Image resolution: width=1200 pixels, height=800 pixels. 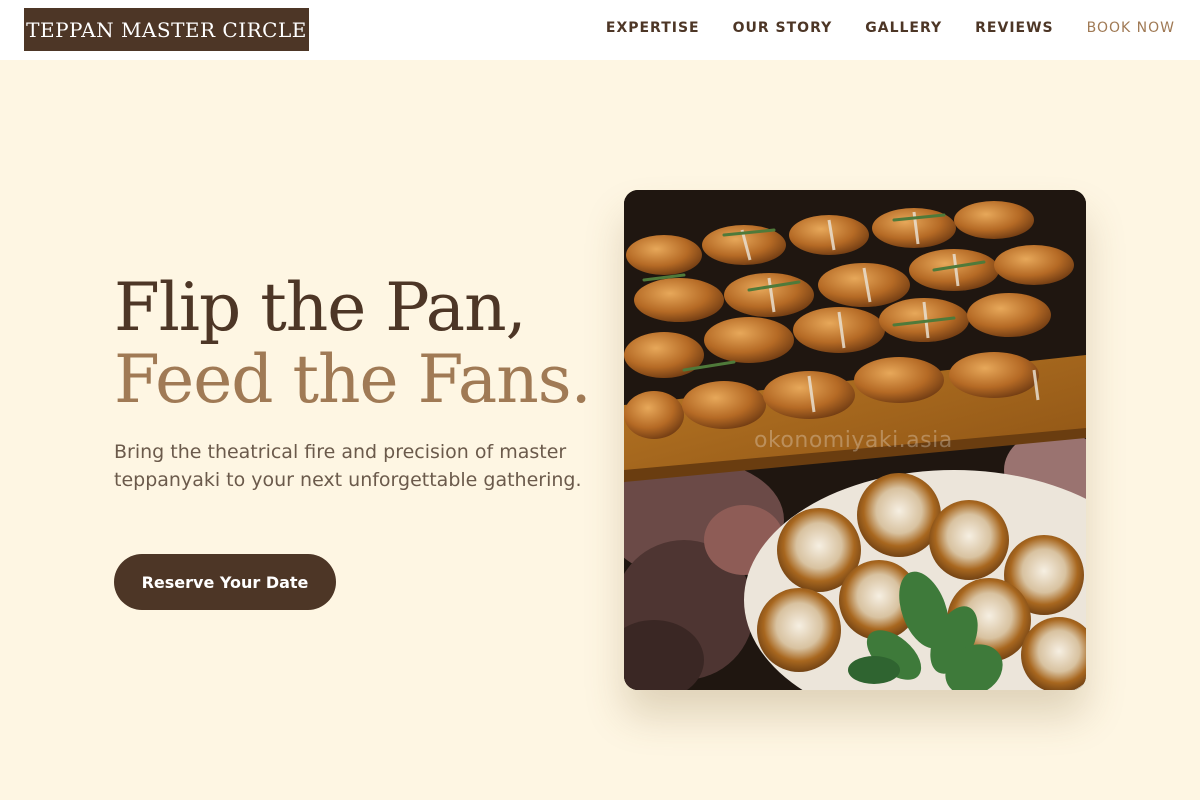 I want to click on nav-link-book-now: BOOK NOW, so click(x=1131, y=30).